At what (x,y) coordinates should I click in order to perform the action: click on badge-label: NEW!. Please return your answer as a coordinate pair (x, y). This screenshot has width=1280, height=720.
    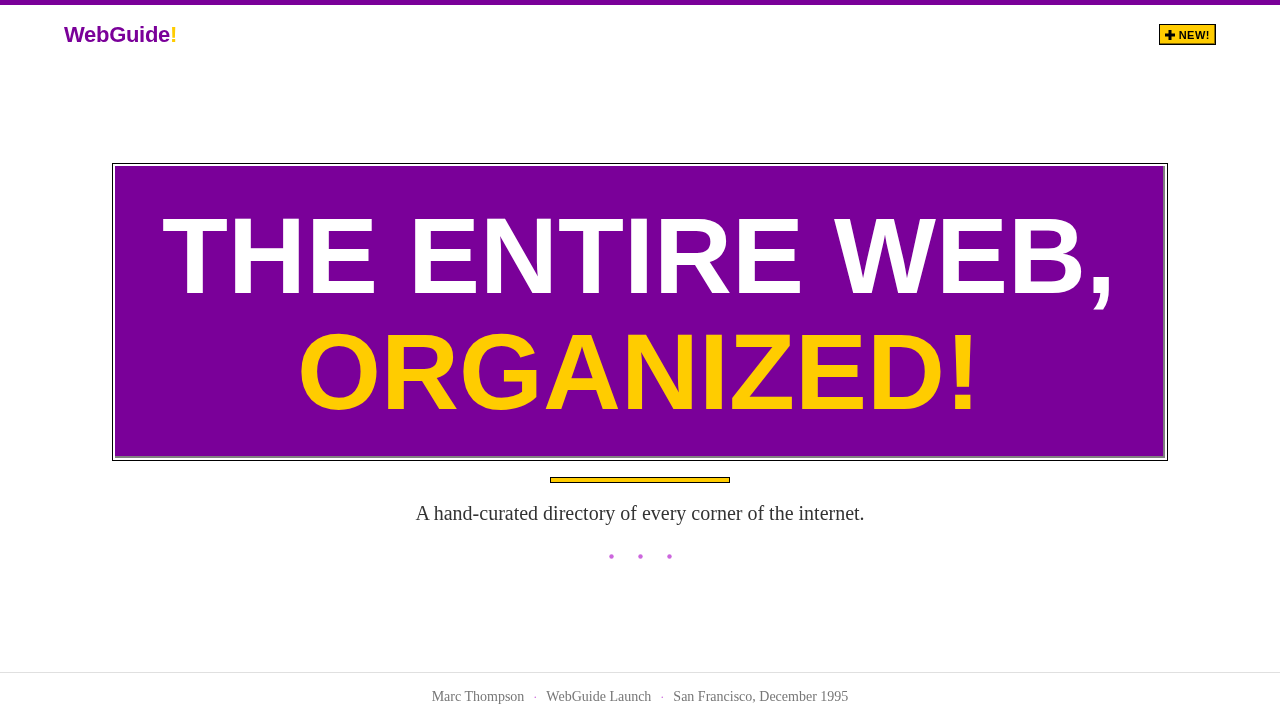
    Looking at the image, I should click on (1194, 34).